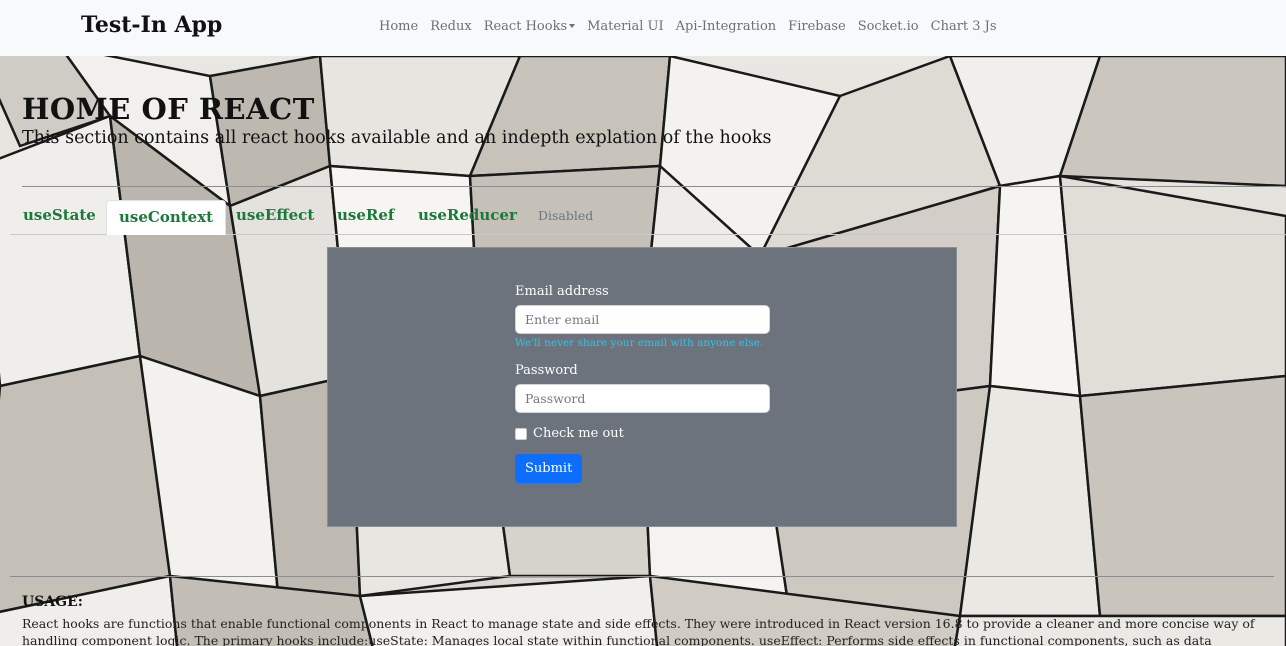  I want to click on tab-useref: useRef, so click(365, 215).